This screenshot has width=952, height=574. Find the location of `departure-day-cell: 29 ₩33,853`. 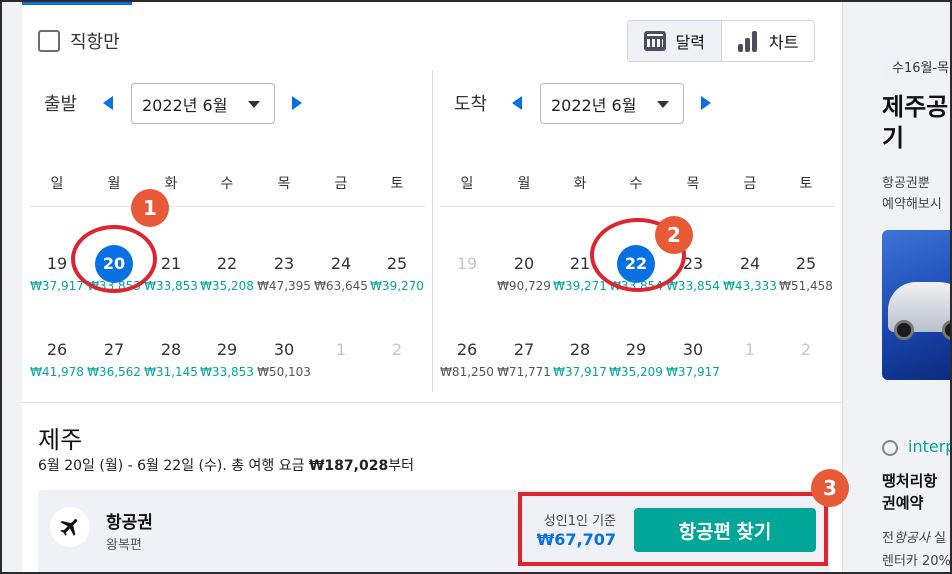

departure-day-cell: 29 ₩33,853 is located at coordinates (227, 358).